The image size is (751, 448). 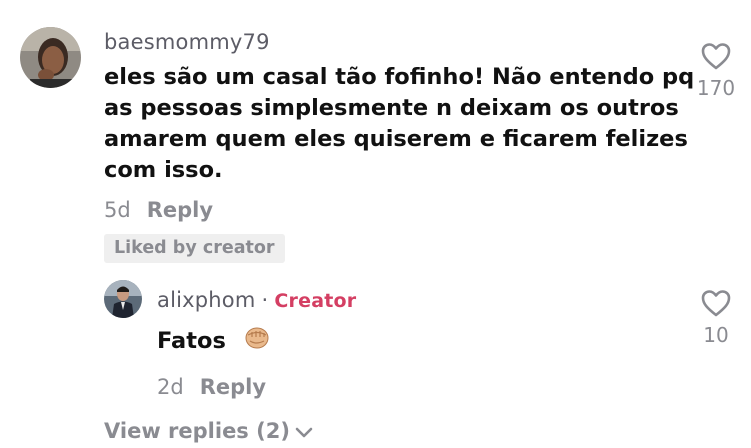 What do you see at coordinates (304, 432) in the screenshot?
I see `chevron-down-icon` at bounding box center [304, 432].